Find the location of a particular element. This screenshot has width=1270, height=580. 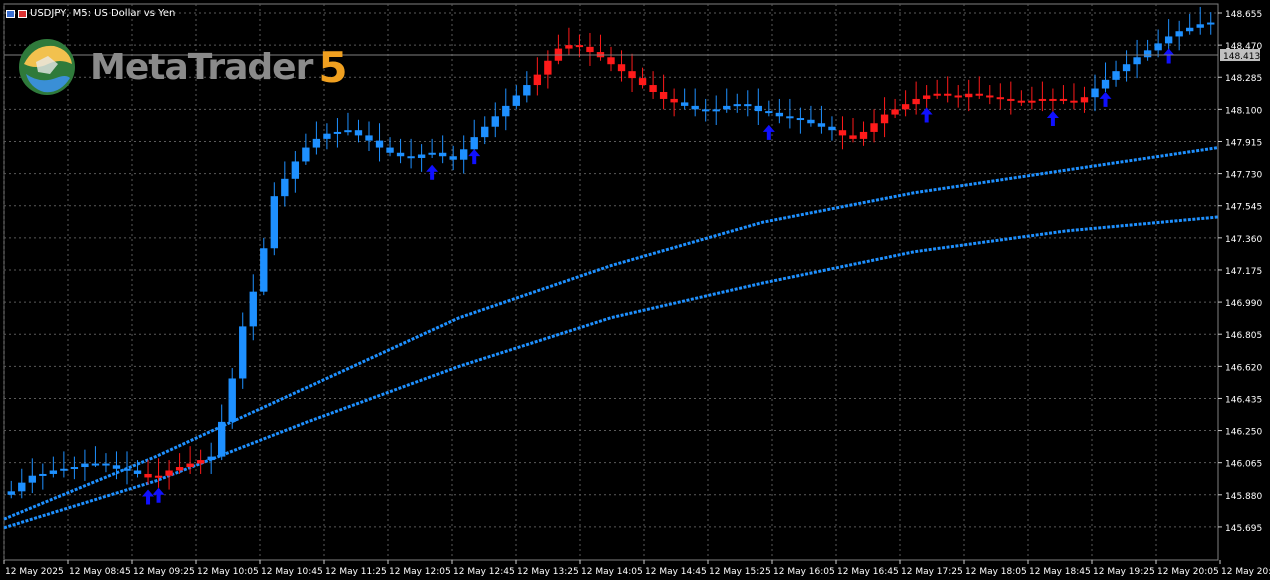

chart-window-icon is located at coordinates (10, 13).